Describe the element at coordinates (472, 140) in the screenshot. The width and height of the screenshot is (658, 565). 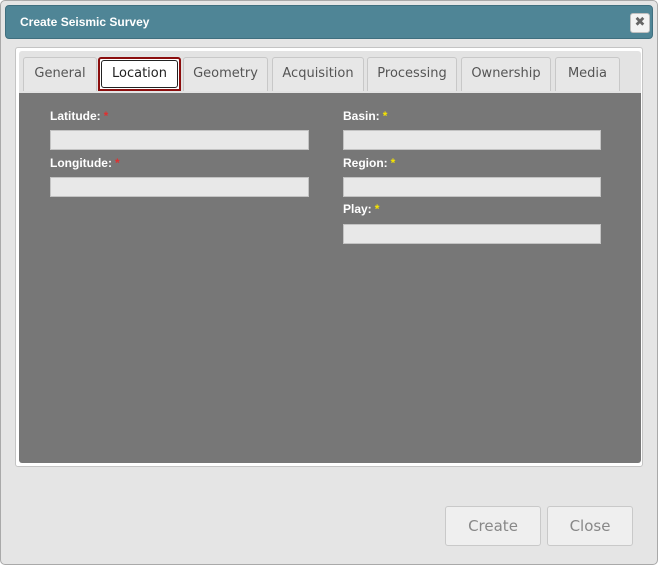
I see `basin-input` at that location.